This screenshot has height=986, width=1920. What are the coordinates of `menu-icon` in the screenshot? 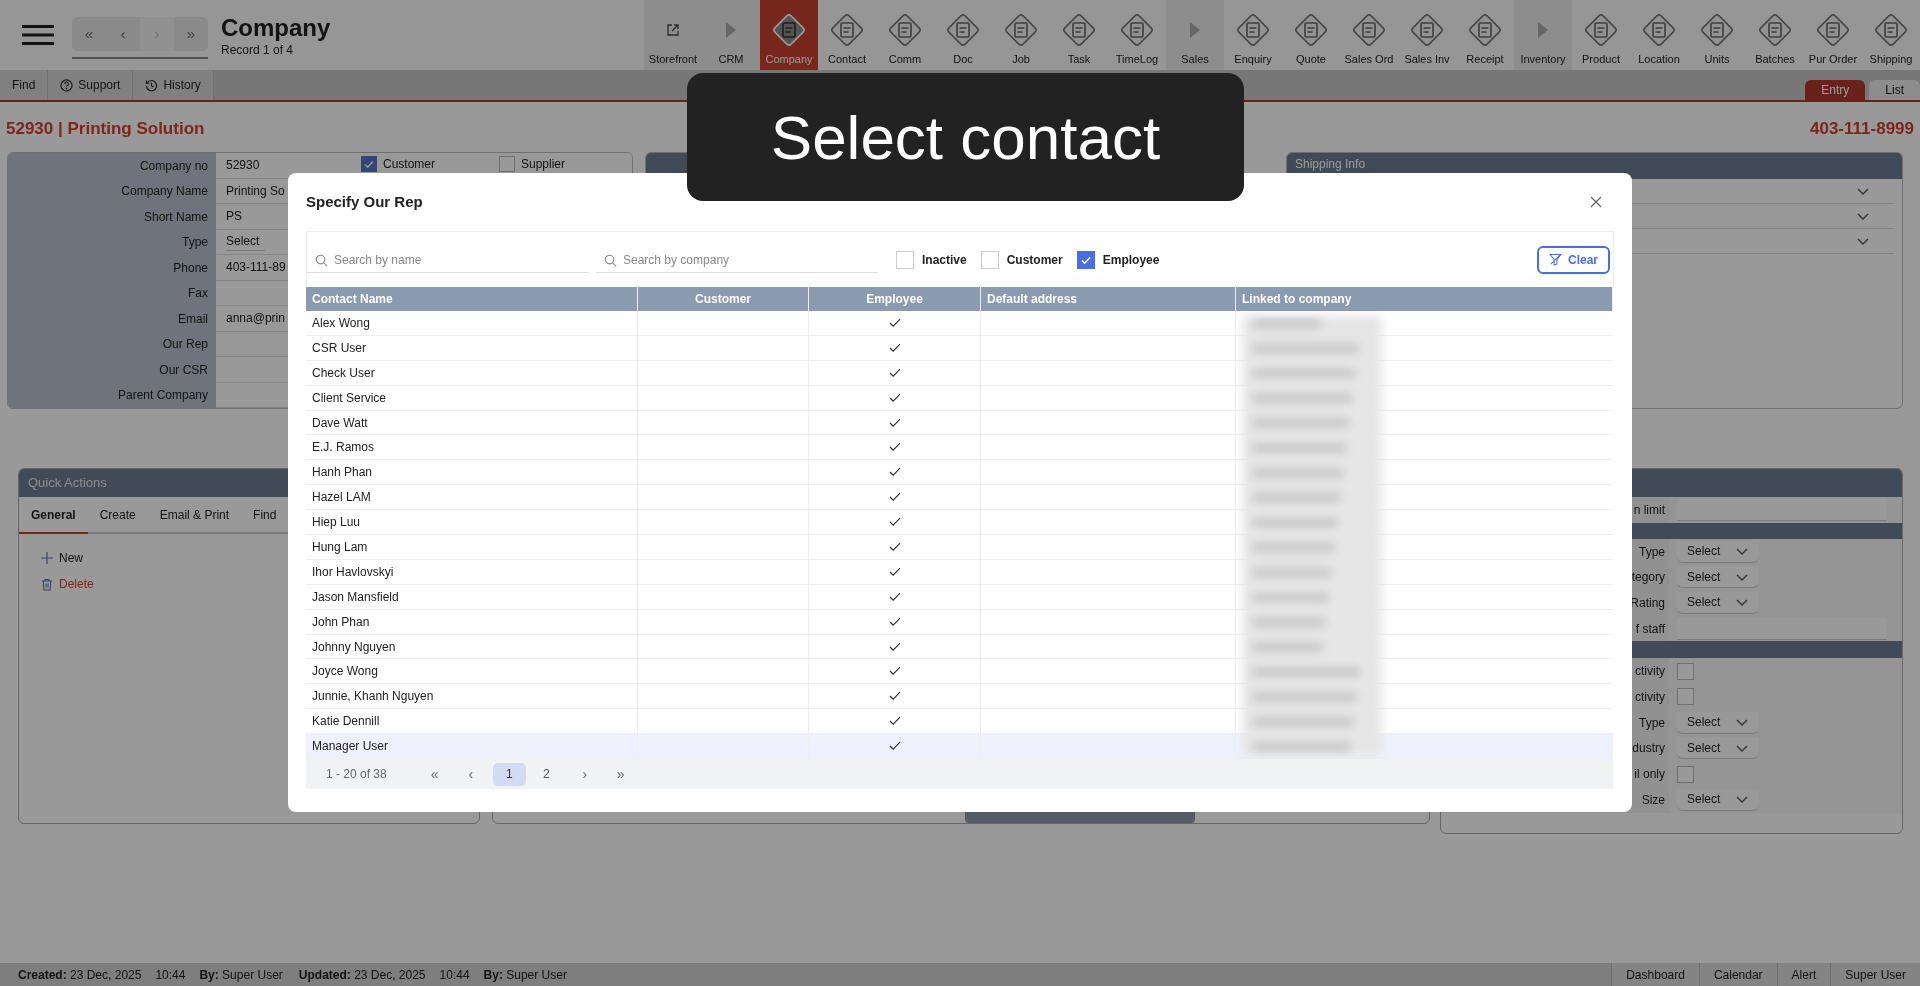 It's located at (38, 35).